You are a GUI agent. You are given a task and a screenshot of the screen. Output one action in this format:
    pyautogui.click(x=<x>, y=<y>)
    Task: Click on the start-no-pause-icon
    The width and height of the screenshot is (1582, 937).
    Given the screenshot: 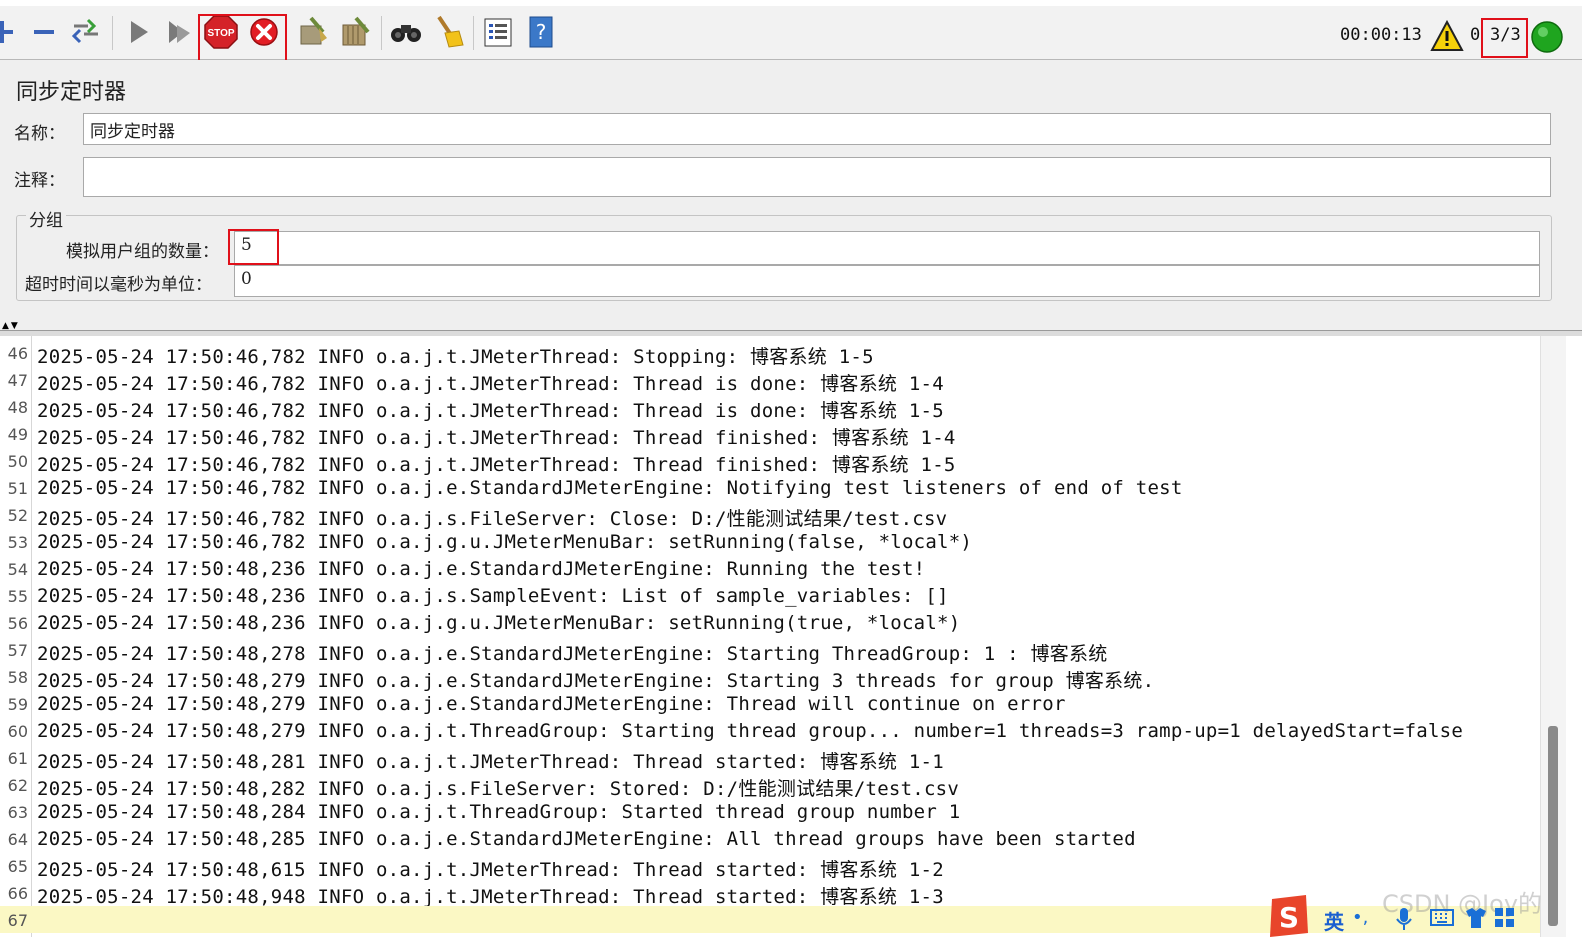 What is the action you would take?
    pyautogui.click(x=178, y=32)
    